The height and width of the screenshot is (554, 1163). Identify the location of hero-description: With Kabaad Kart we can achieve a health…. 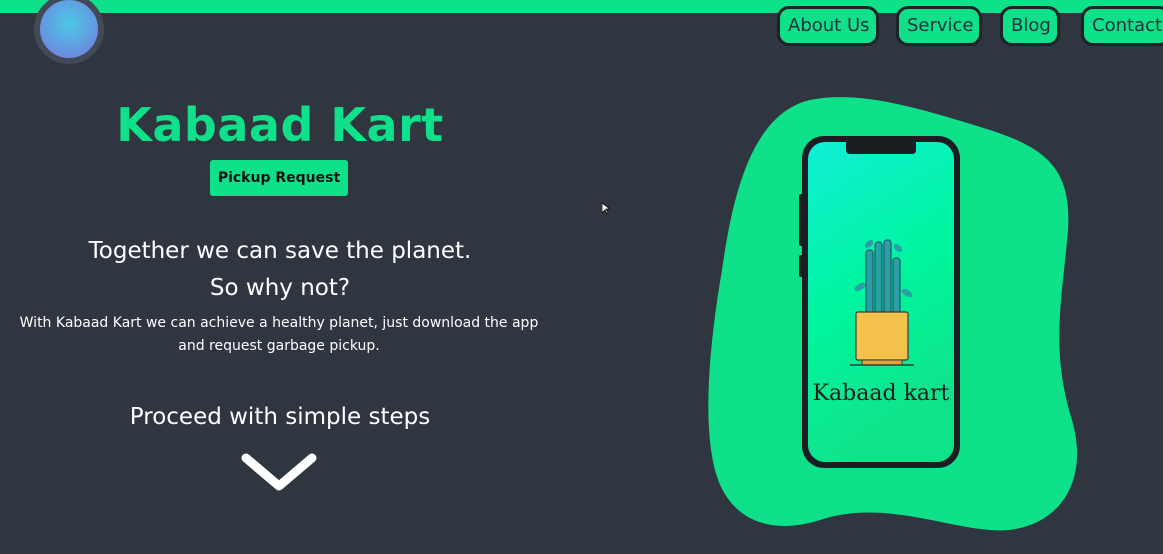
(279, 334).